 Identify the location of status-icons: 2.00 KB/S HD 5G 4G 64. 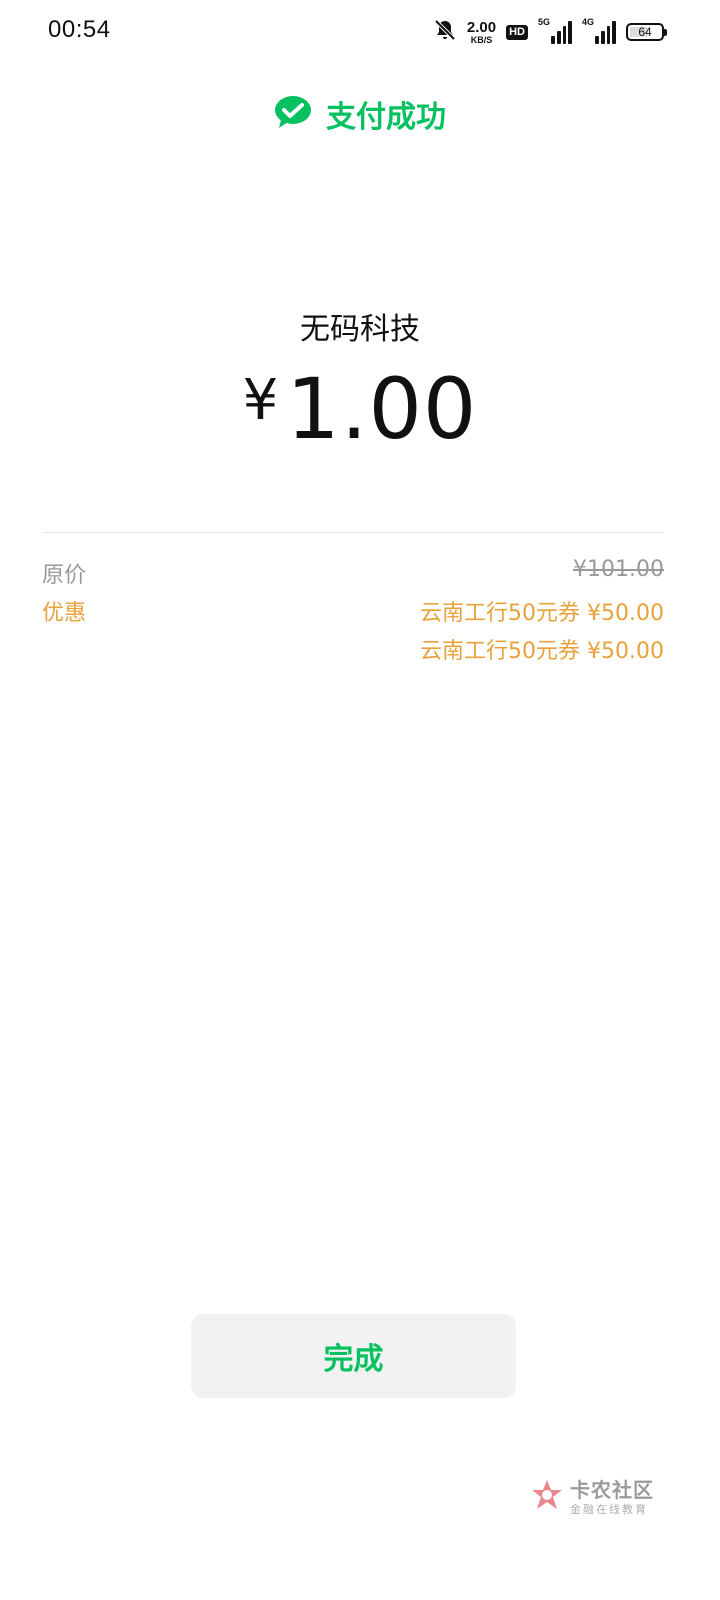
(550, 31).